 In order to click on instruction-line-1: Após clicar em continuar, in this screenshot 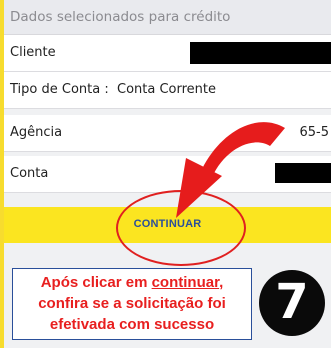, I will do `click(132, 282)`.